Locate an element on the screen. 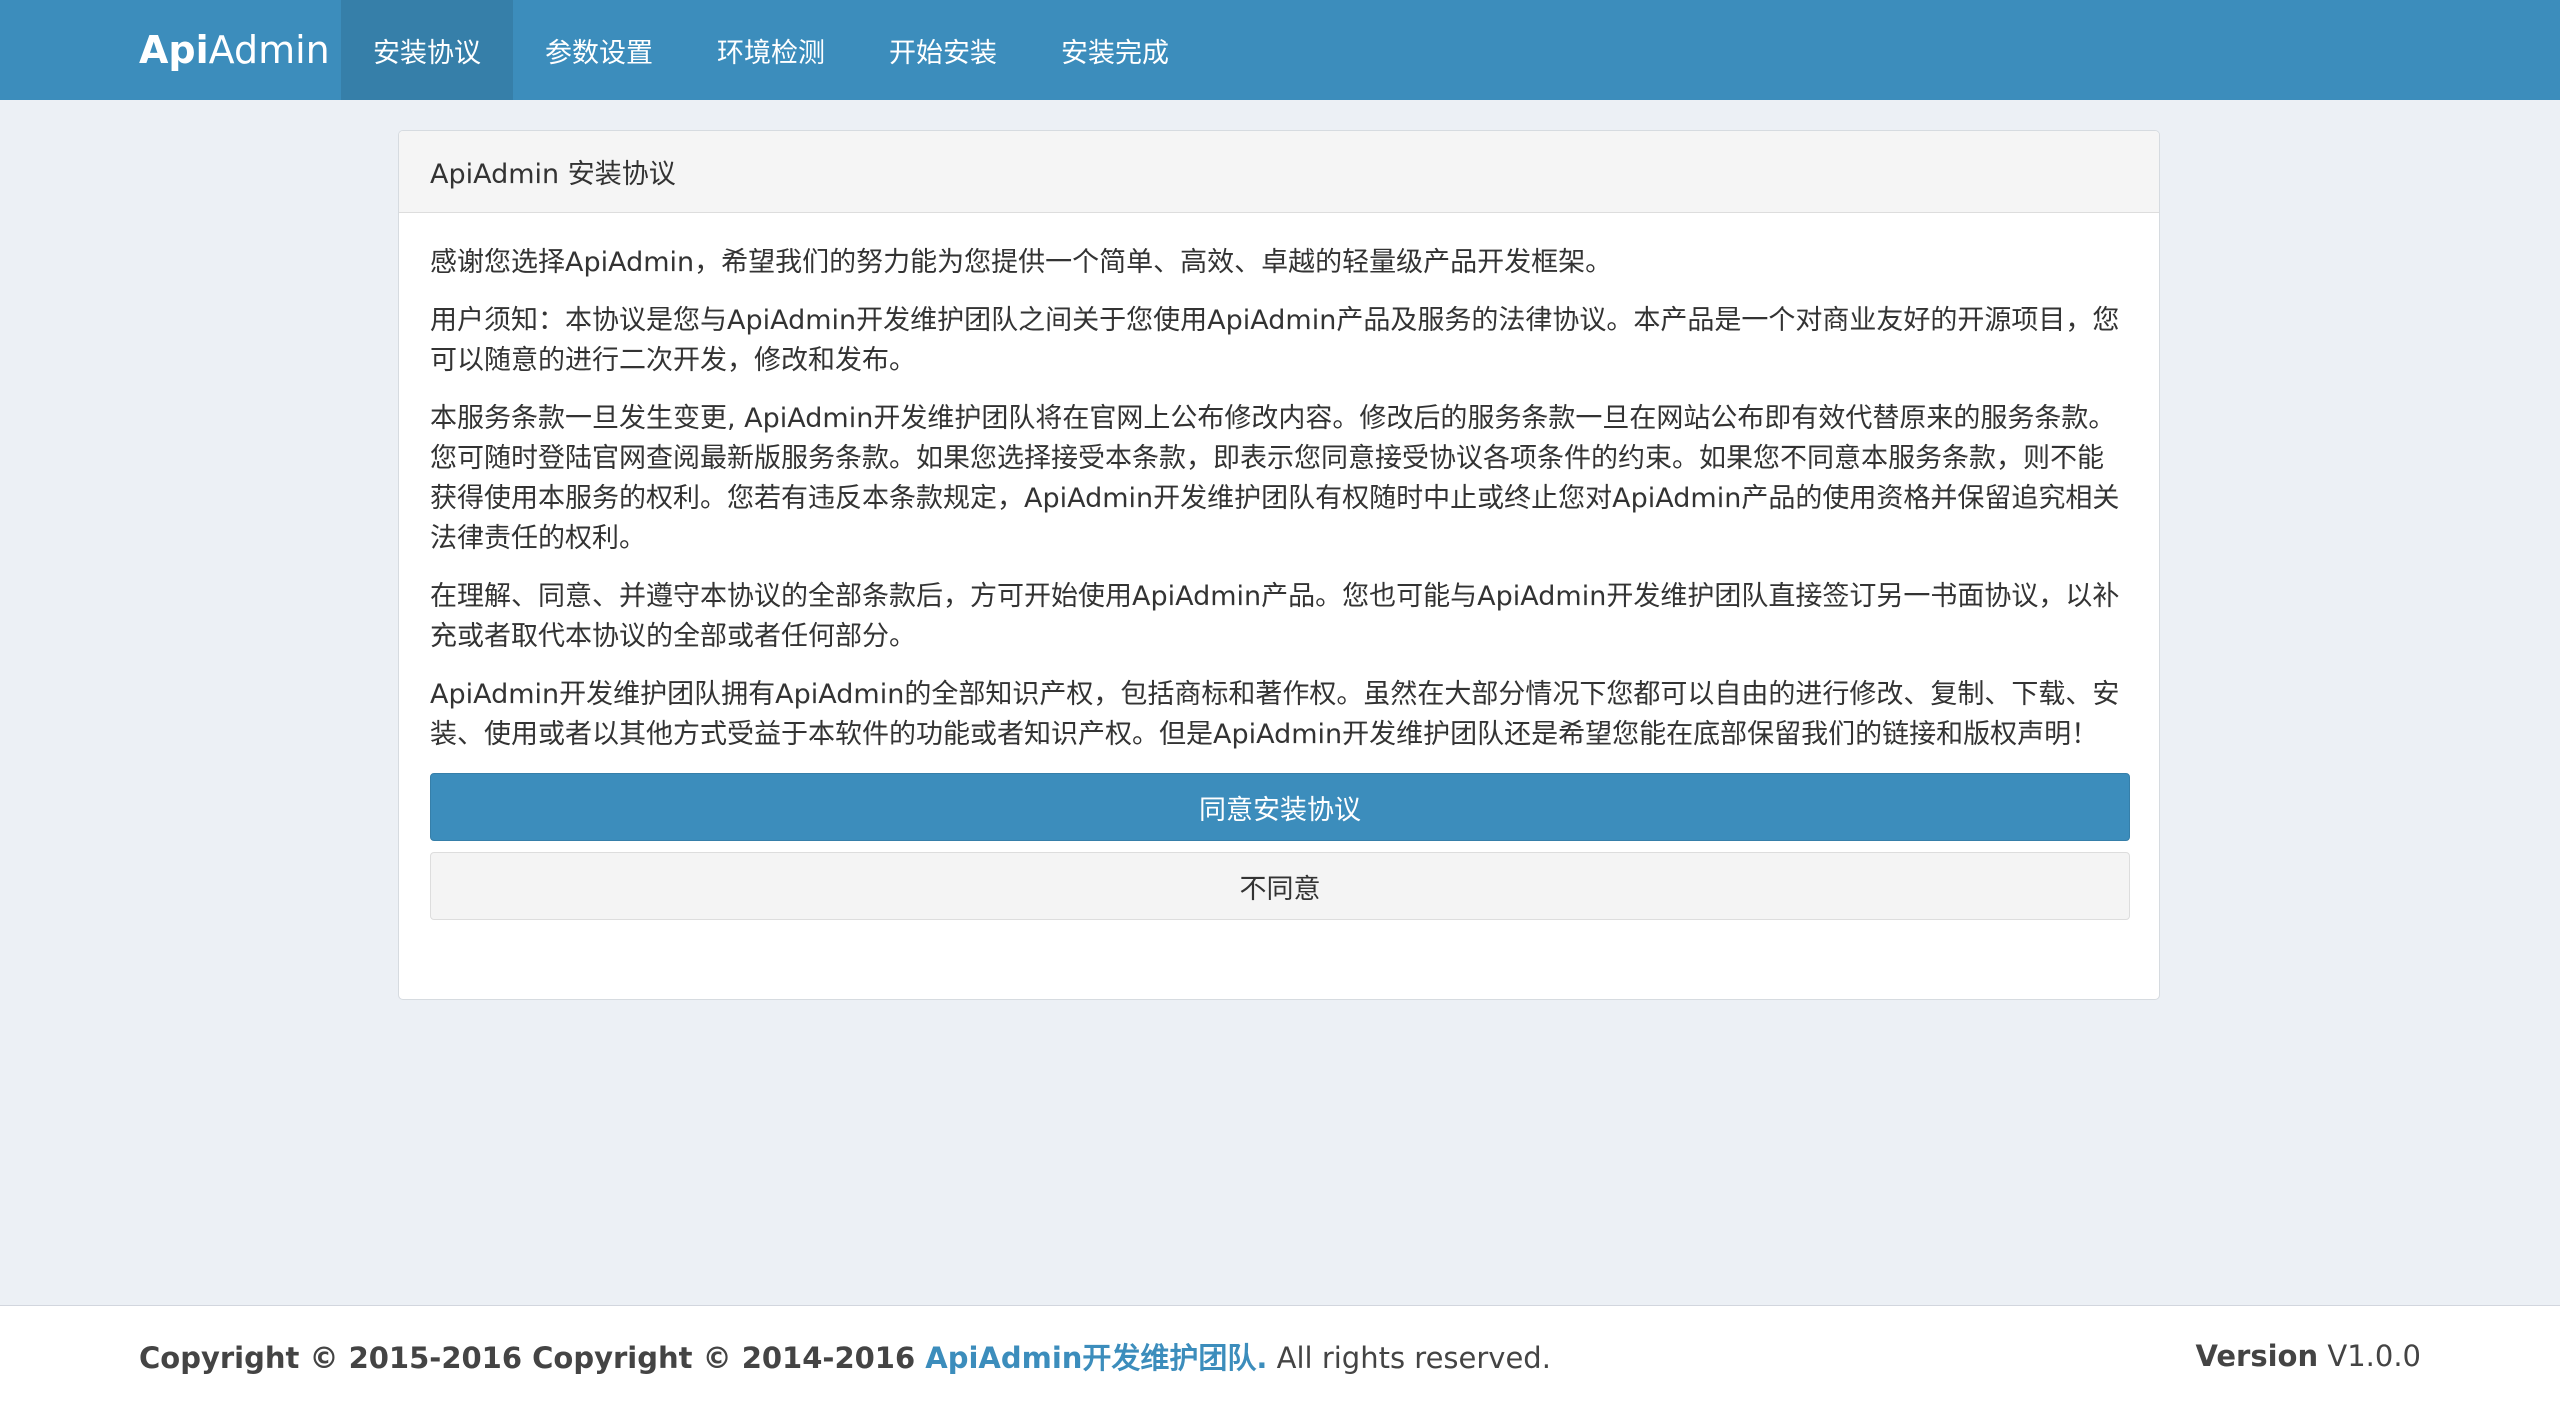  nav-tab-label: 安装完成 is located at coordinates (1115, 53).